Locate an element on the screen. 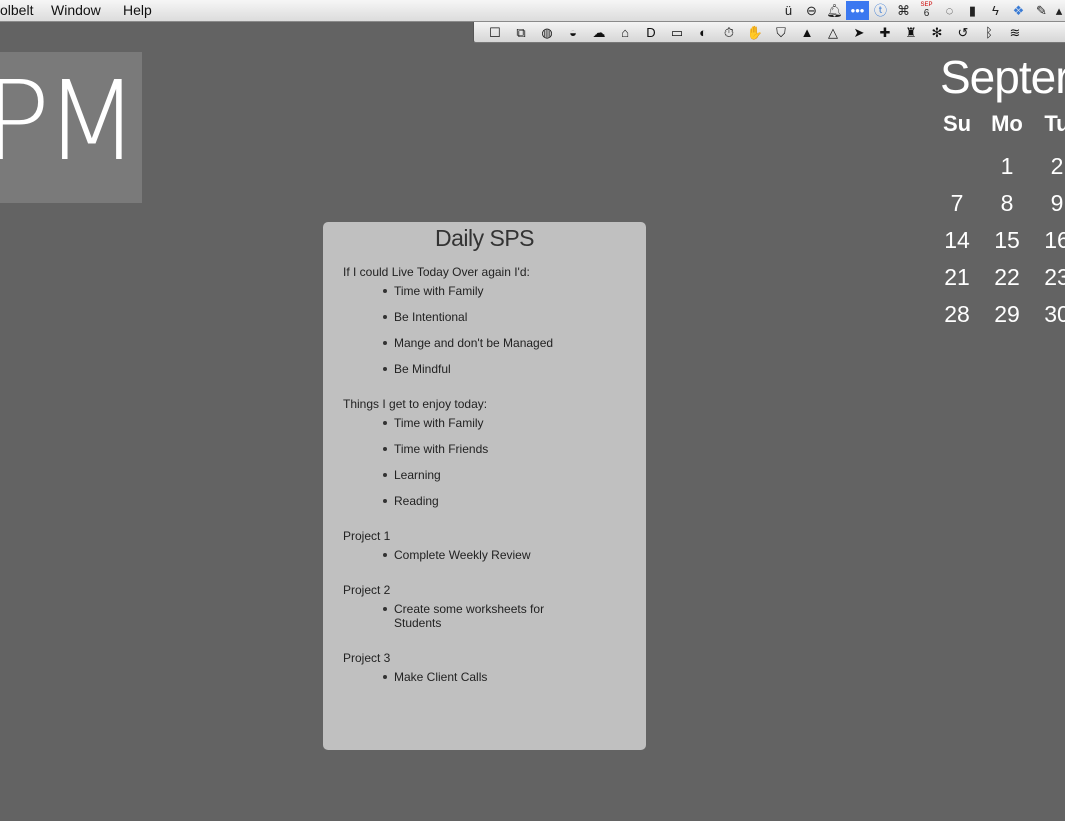  calendar-day: 1 is located at coordinates (1007, 166).